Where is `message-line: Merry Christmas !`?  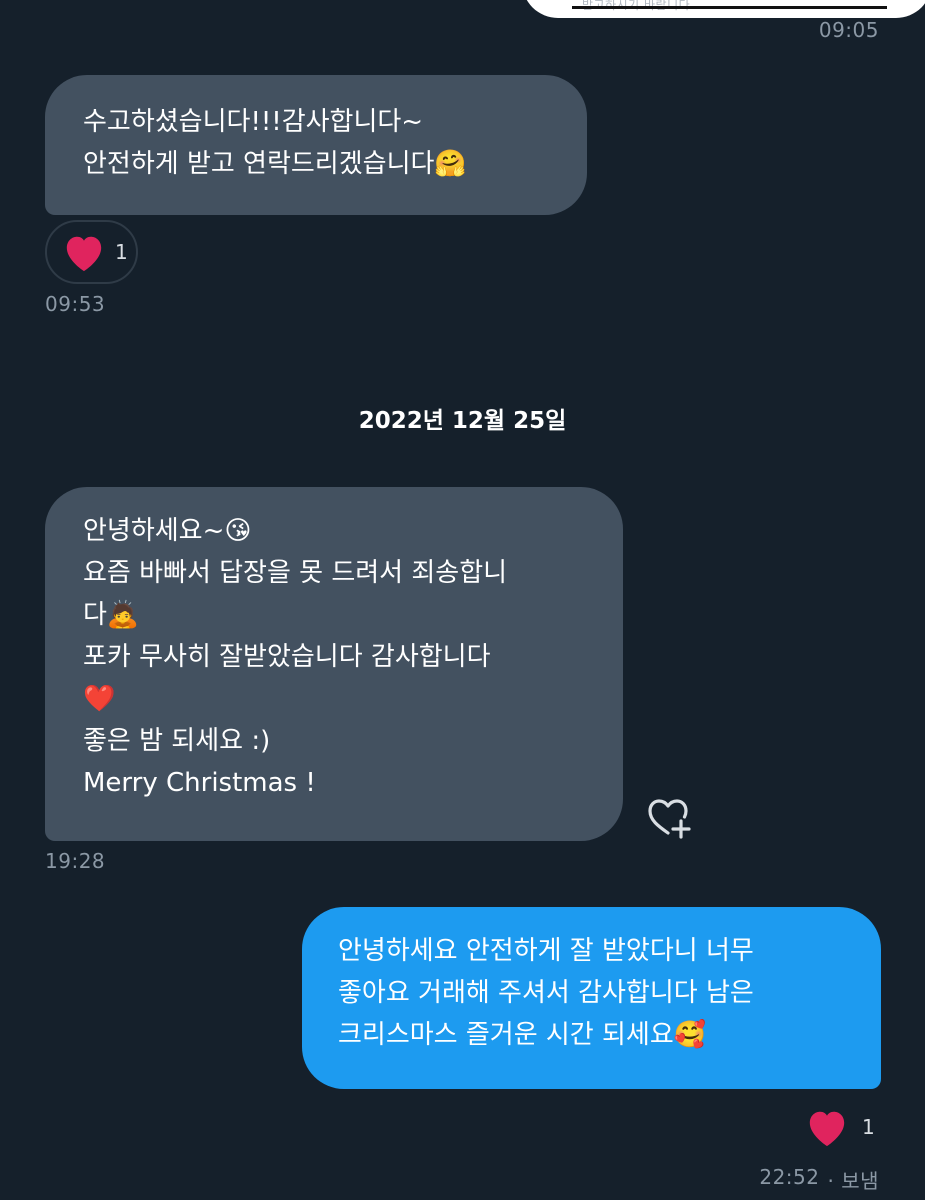 message-line: Merry Christmas ! is located at coordinates (199, 783).